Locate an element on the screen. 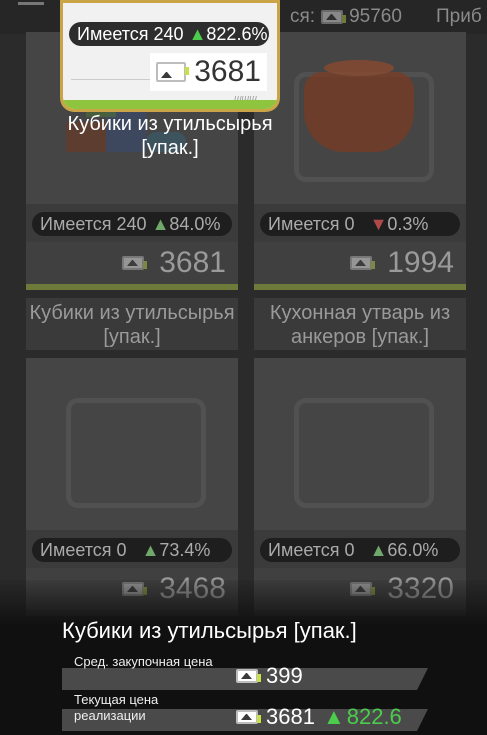 The height and width of the screenshot is (735, 487). stock-badge: Имеется 0 ▲66.0% is located at coordinates (360, 550).